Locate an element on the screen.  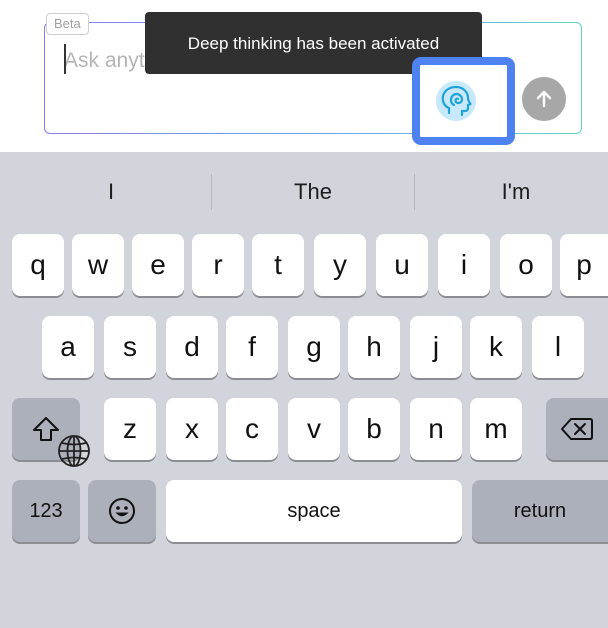
return-key: return is located at coordinates (540, 511).